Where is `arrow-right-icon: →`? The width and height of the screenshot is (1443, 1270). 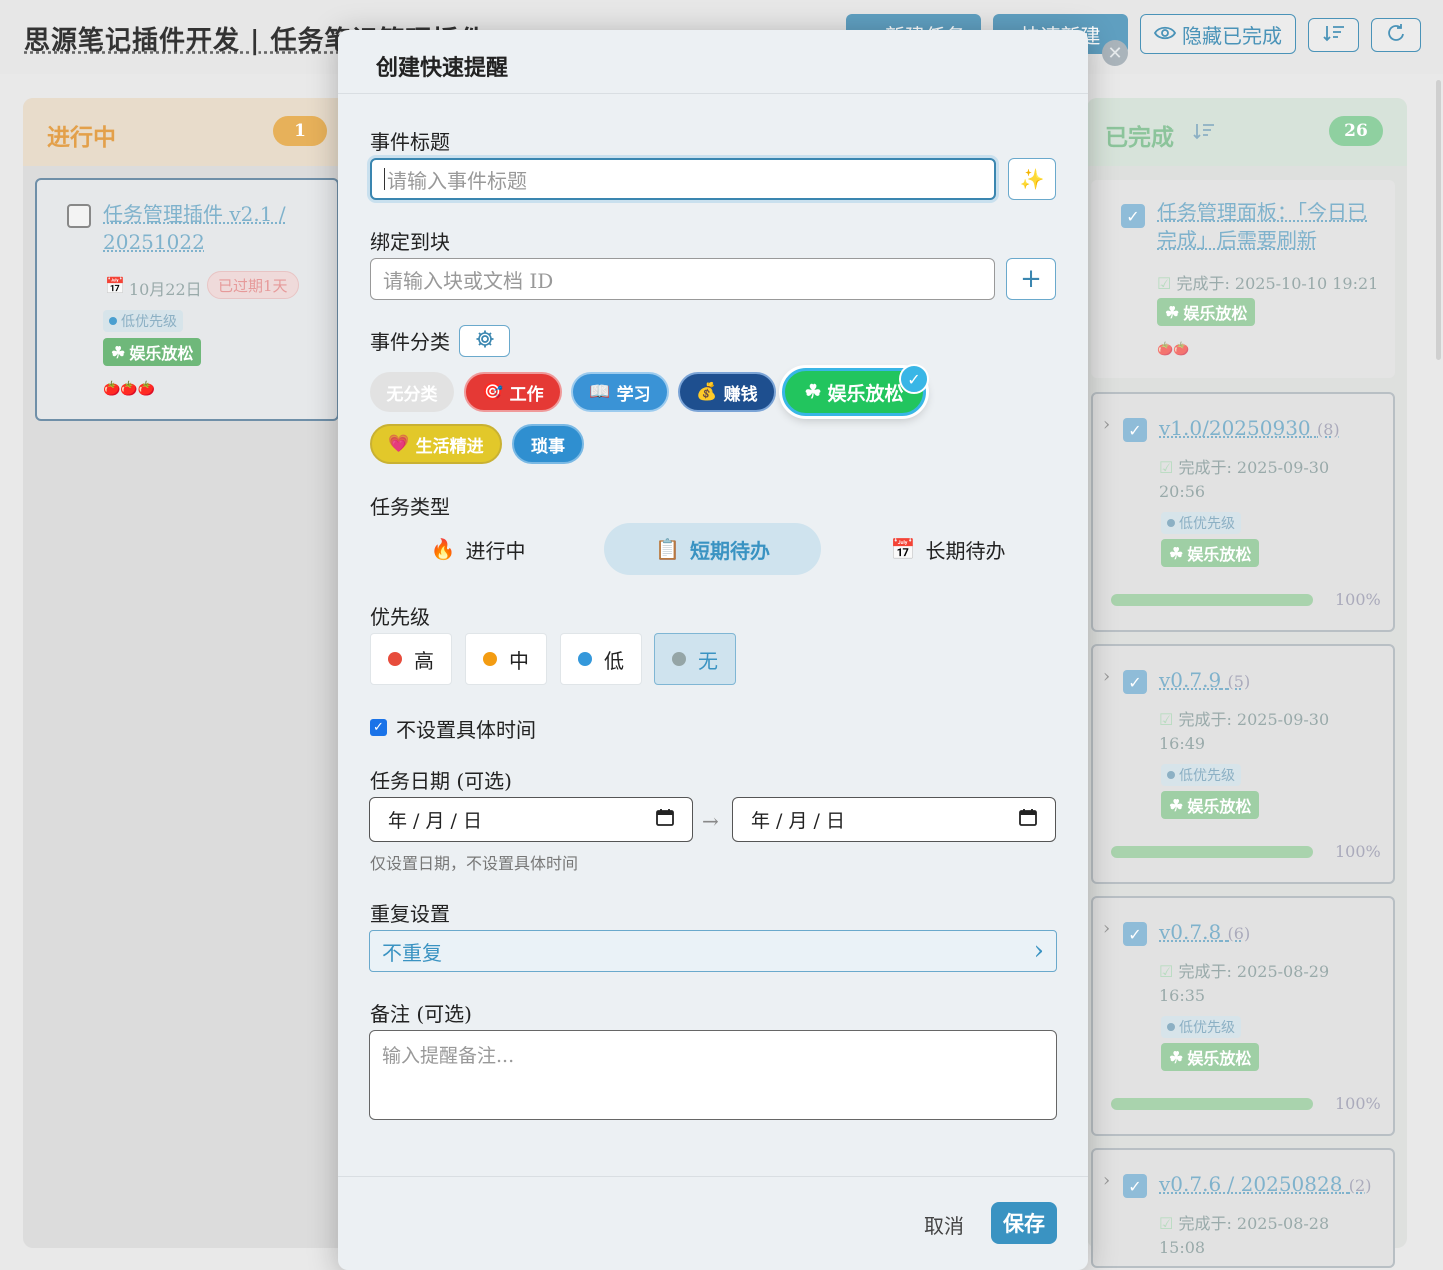 arrow-right-icon: → is located at coordinates (710, 821).